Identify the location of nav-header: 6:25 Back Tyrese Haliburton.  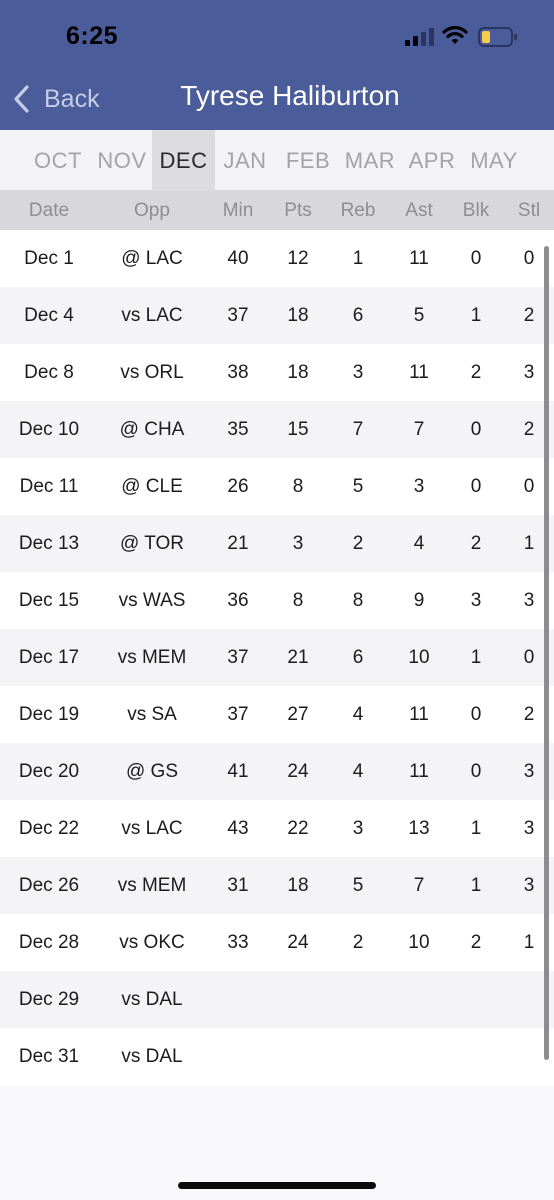
(277, 65).